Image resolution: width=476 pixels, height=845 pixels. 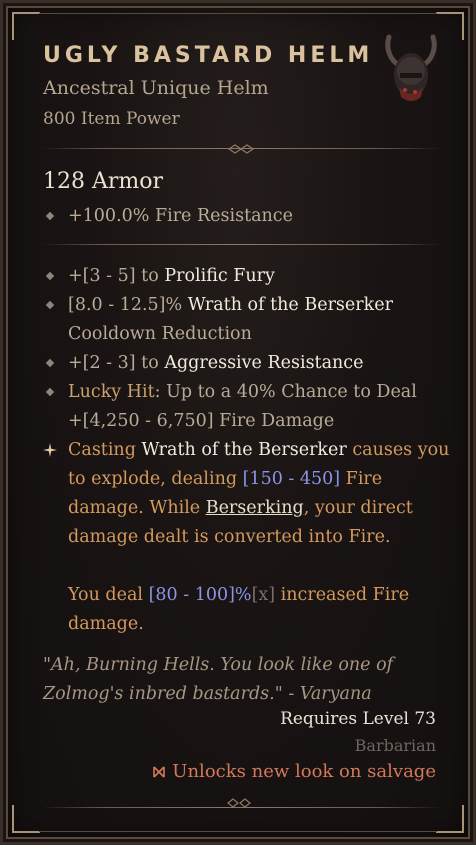 What do you see at coordinates (159, 771) in the screenshot?
I see `transmog-icon` at bounding box center [159, 771].